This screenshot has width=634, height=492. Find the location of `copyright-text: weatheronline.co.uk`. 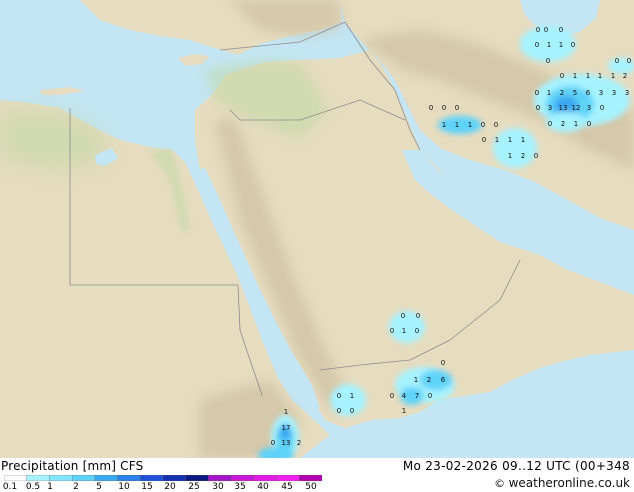

copyright-text: weatheronline.co.uk is located at coordinates (569, 483).